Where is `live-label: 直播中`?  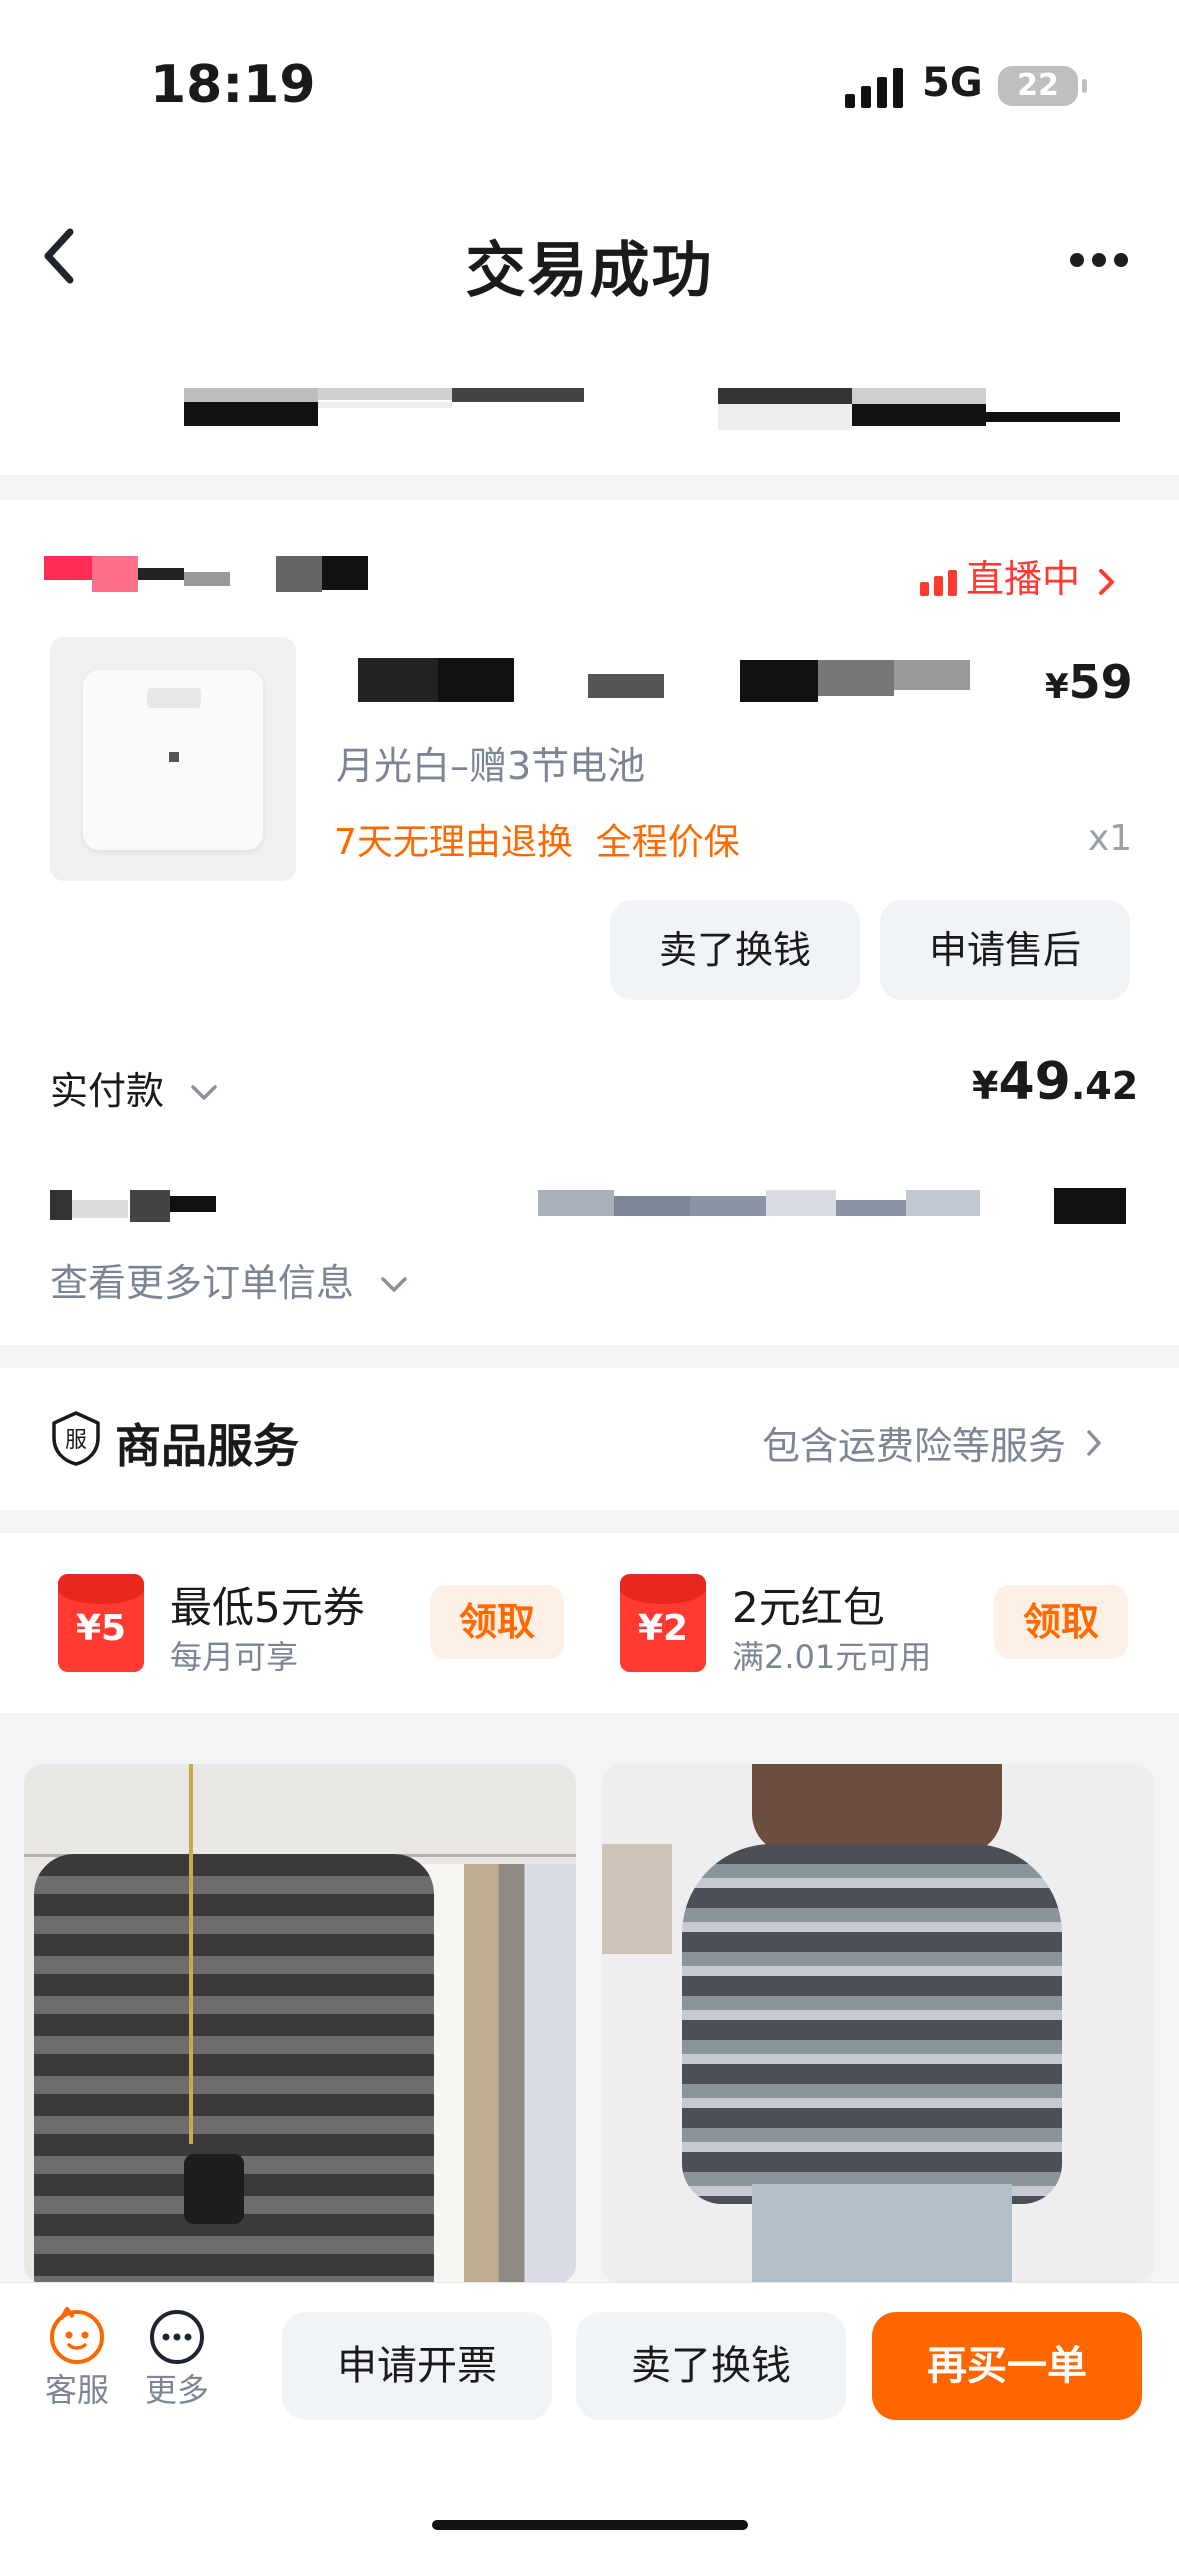 live-label: 直播中 is located at coordinates (1023, 579).